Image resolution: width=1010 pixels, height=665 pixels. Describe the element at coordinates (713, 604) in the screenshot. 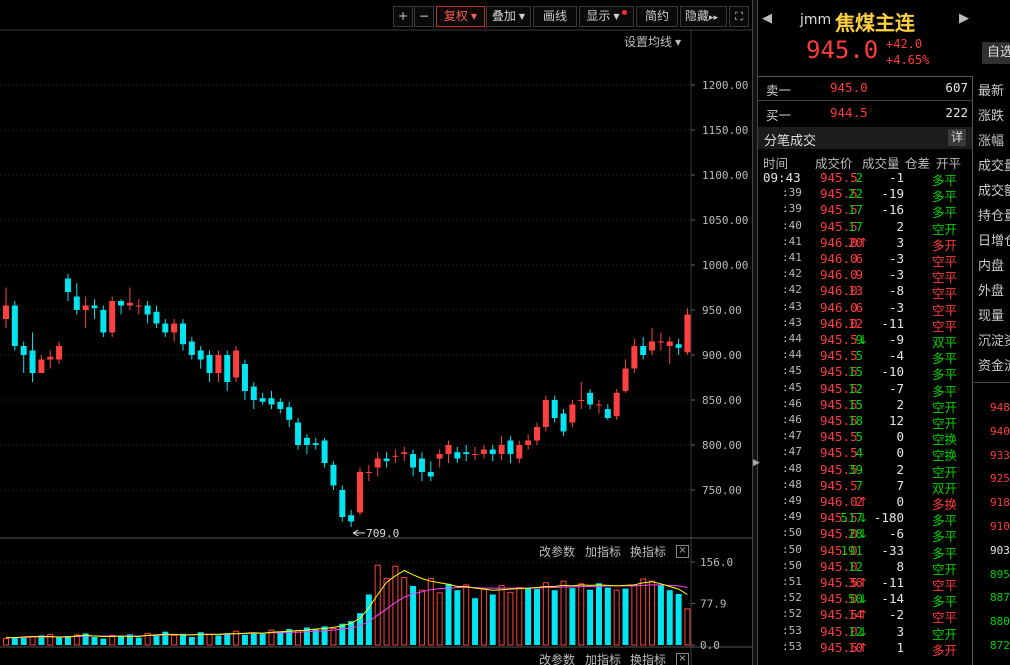

I see `vol-y-tick-label: 77.9` at that location.